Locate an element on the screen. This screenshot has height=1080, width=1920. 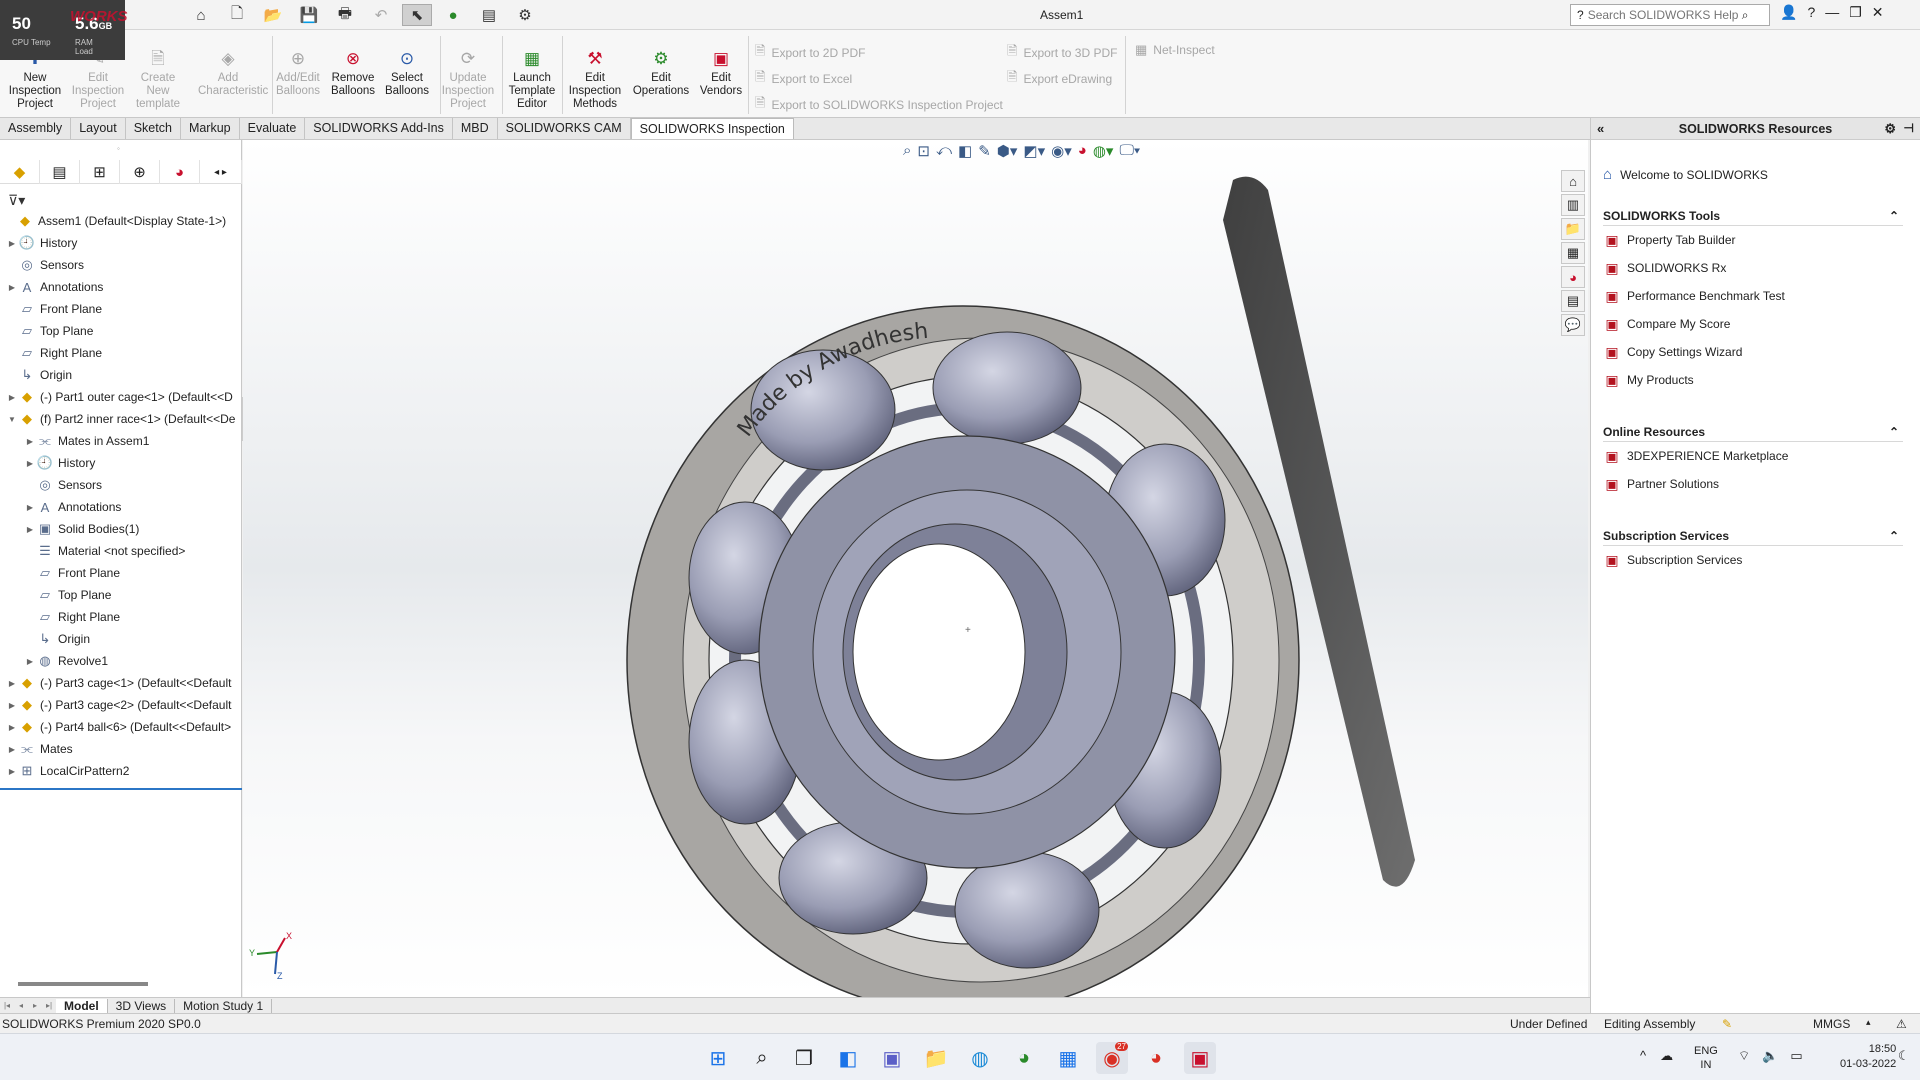
widgets-icon: ◧ is located at coordinates (848, 1058).